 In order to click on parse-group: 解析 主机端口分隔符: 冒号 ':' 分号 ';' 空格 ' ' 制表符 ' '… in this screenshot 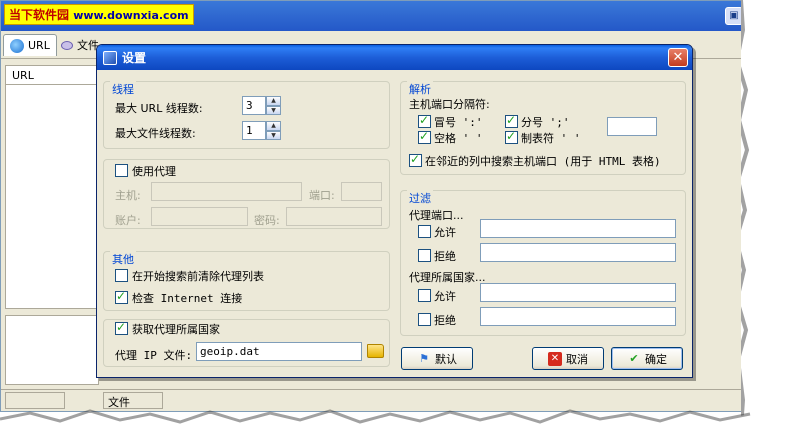, I will do `click(543, 128)`.